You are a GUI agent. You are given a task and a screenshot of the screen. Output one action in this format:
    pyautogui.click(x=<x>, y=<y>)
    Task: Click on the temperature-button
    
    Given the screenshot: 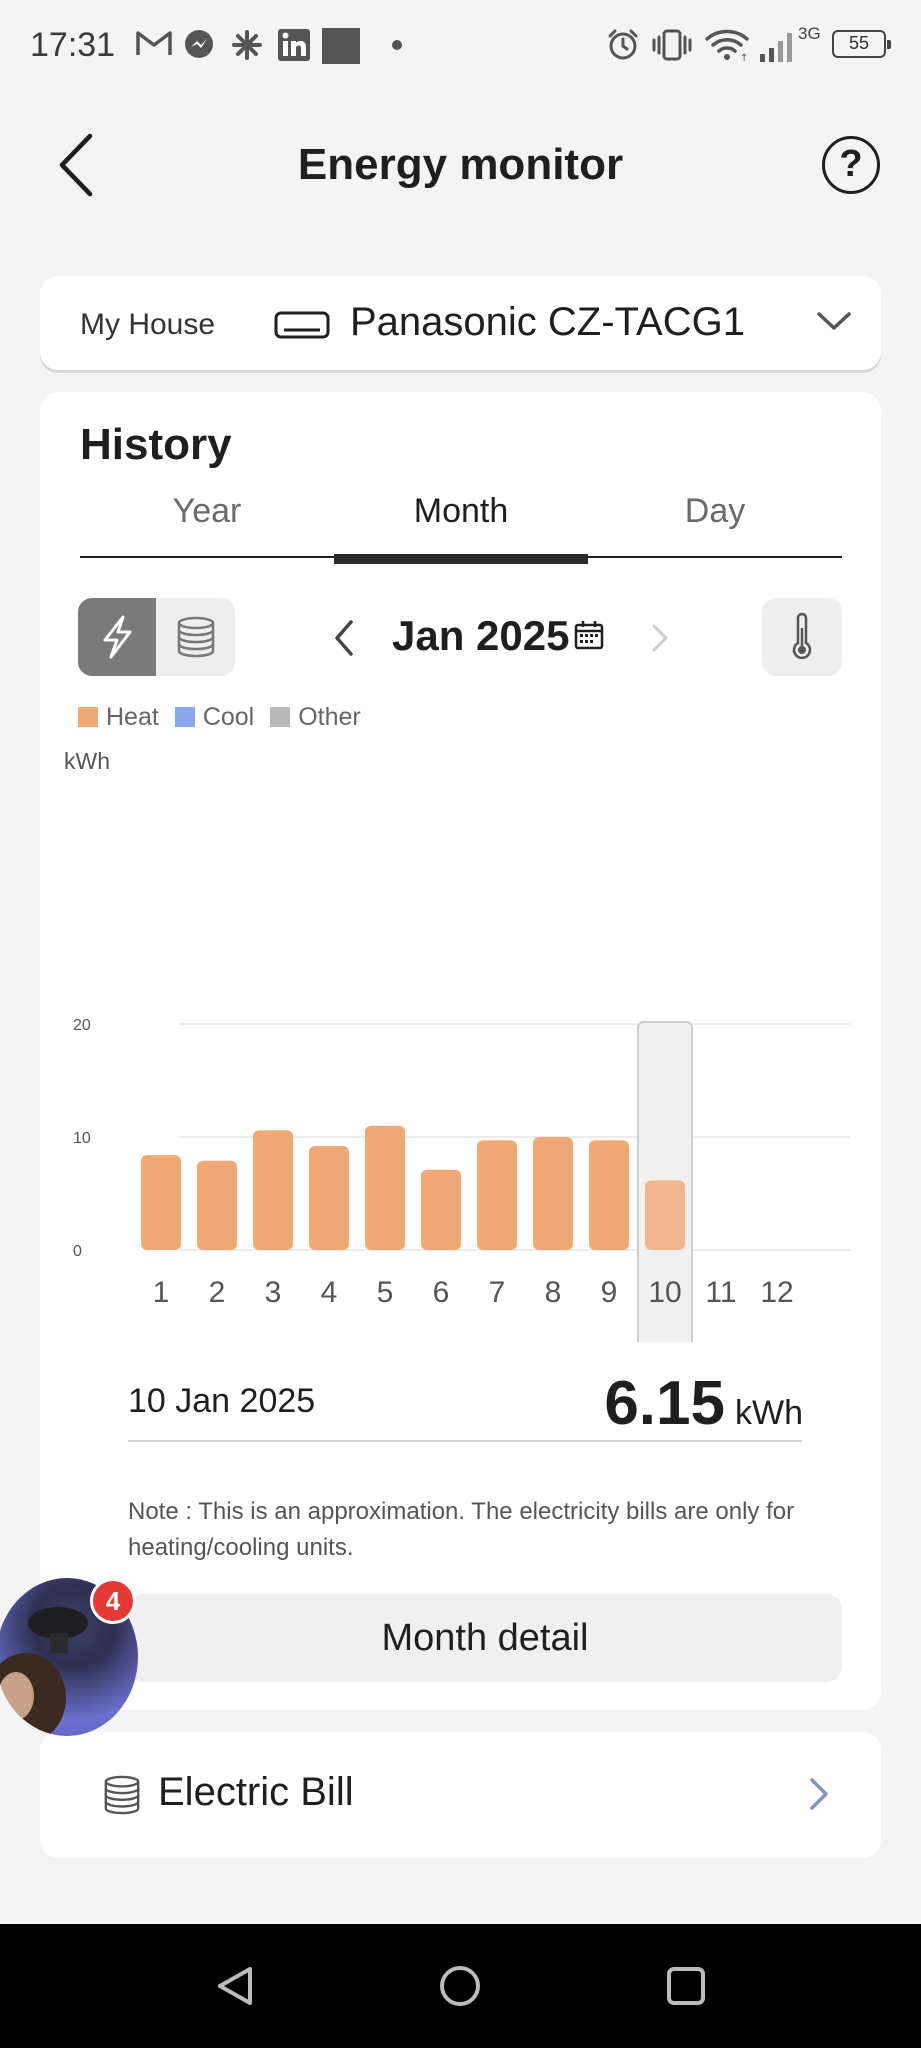 What is the action you would take?
    pyautogui.click(x=802, y=637)
    